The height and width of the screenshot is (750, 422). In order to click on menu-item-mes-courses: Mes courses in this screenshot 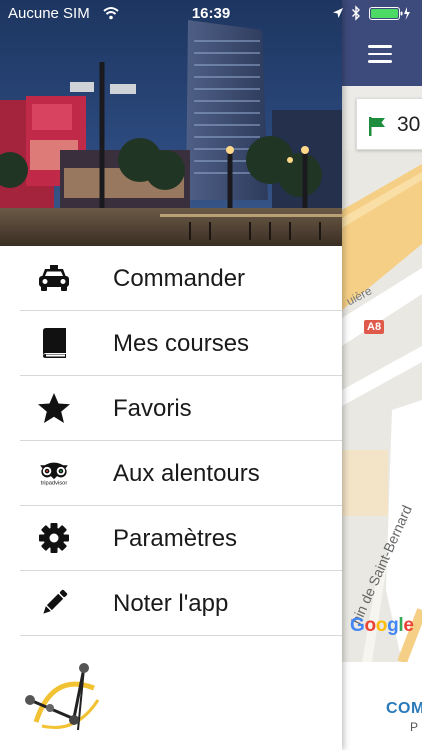, I will do `click(171, 343)`.